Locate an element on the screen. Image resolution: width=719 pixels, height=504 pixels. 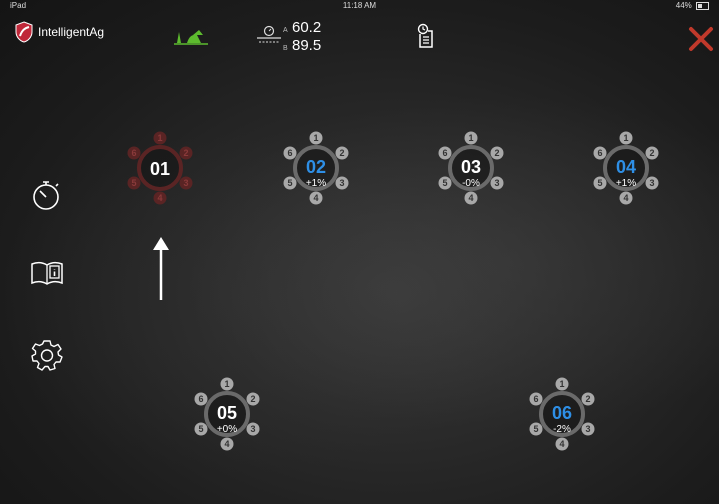
tractor-implement-icon is located at coordinates (191, 36).